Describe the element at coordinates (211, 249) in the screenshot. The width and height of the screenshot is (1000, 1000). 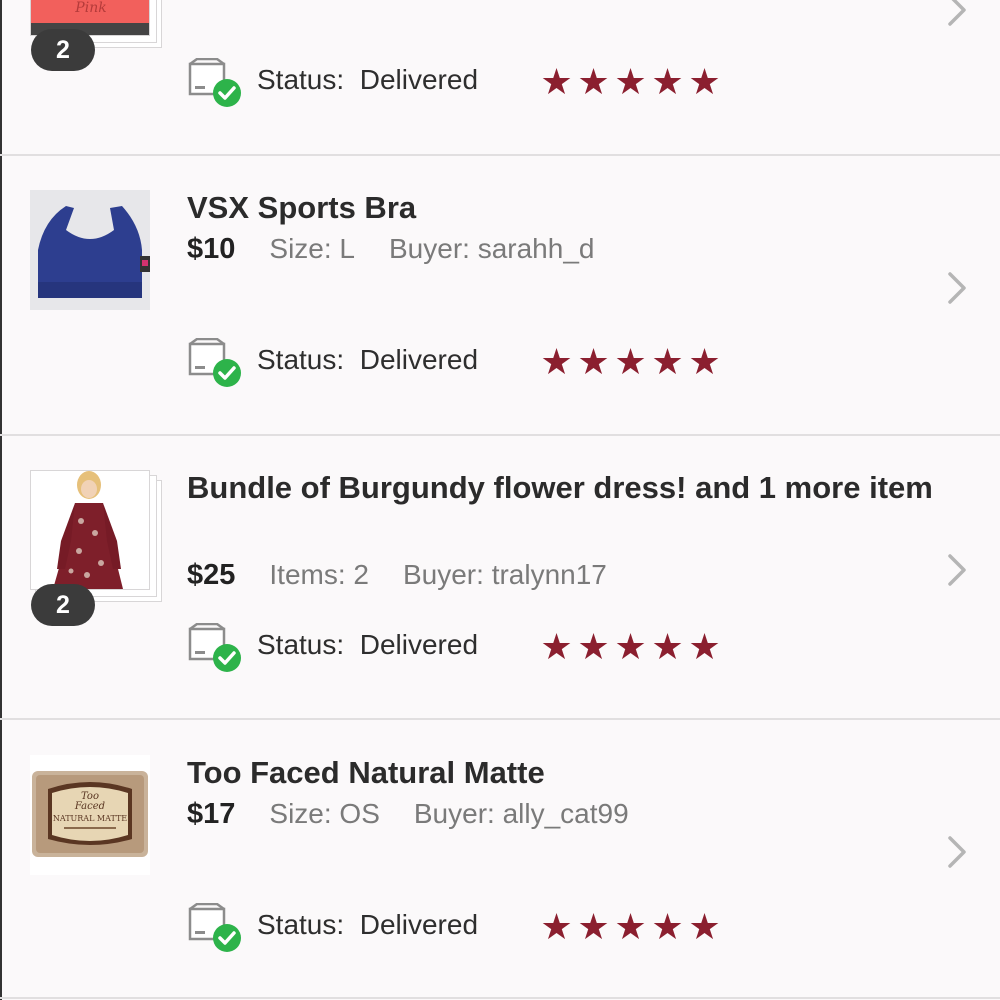
I see `order-price: $10` at that location.